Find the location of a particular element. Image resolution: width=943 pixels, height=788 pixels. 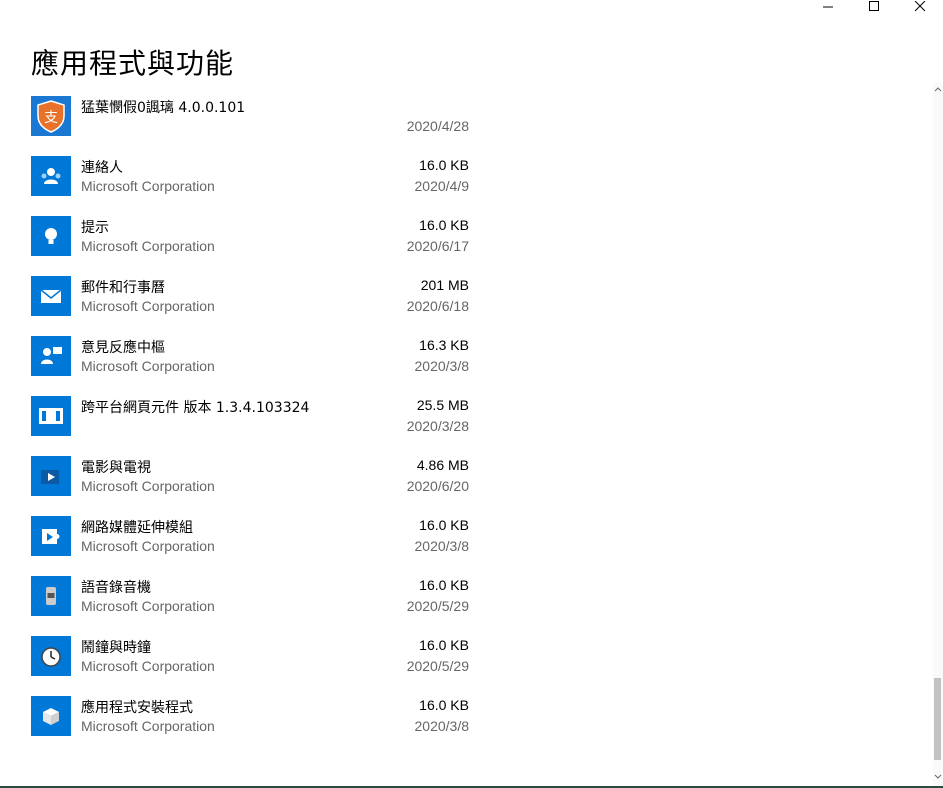

clock-icon is located at coordinates (51, 656).